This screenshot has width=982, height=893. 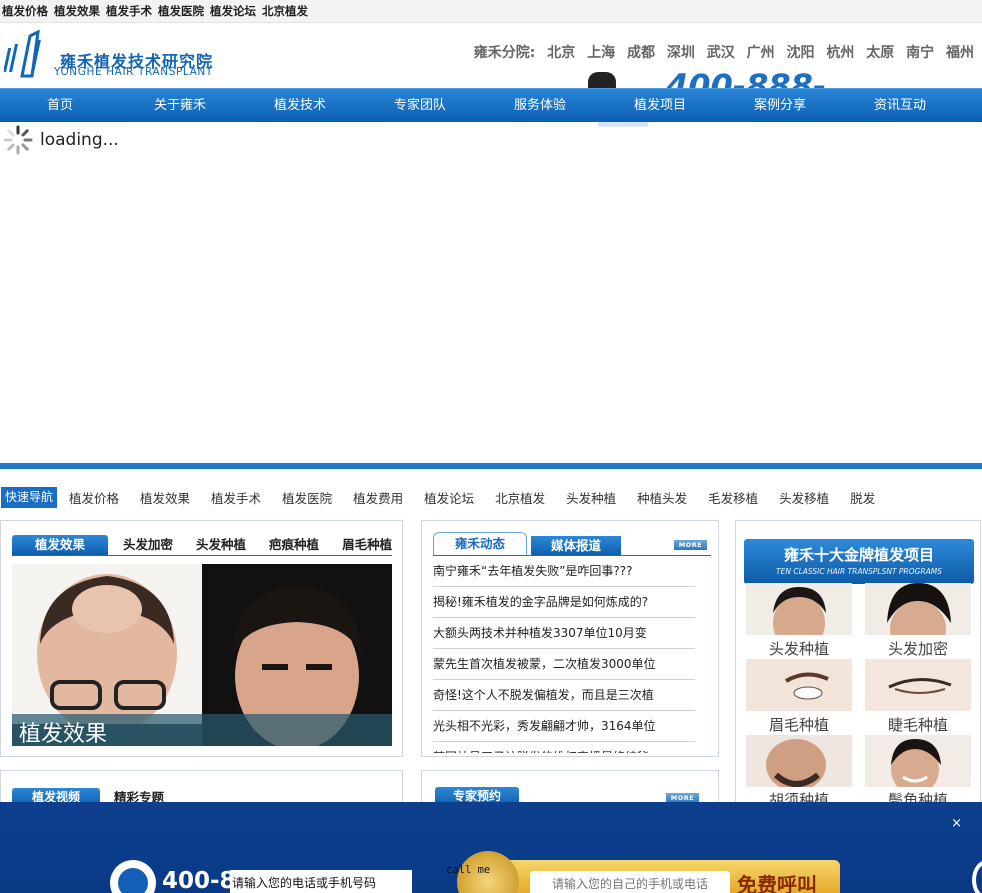 I want to click on logo-english-name: YONGHE HAIR TRANSPLANT, so click(x=133, y=72).